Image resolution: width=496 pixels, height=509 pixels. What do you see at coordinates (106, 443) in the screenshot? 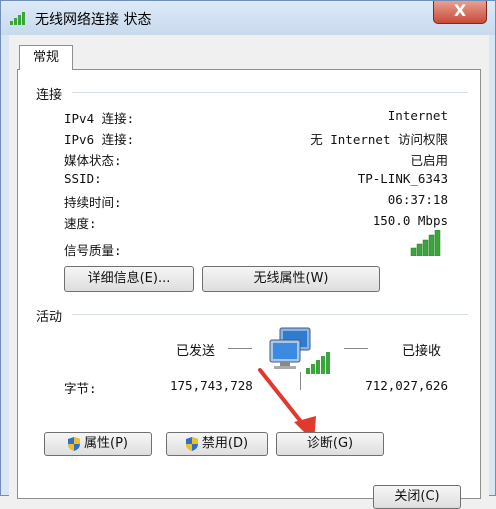
I see `properties-button-label: 属性(P)` at bounding box center [106, 443].